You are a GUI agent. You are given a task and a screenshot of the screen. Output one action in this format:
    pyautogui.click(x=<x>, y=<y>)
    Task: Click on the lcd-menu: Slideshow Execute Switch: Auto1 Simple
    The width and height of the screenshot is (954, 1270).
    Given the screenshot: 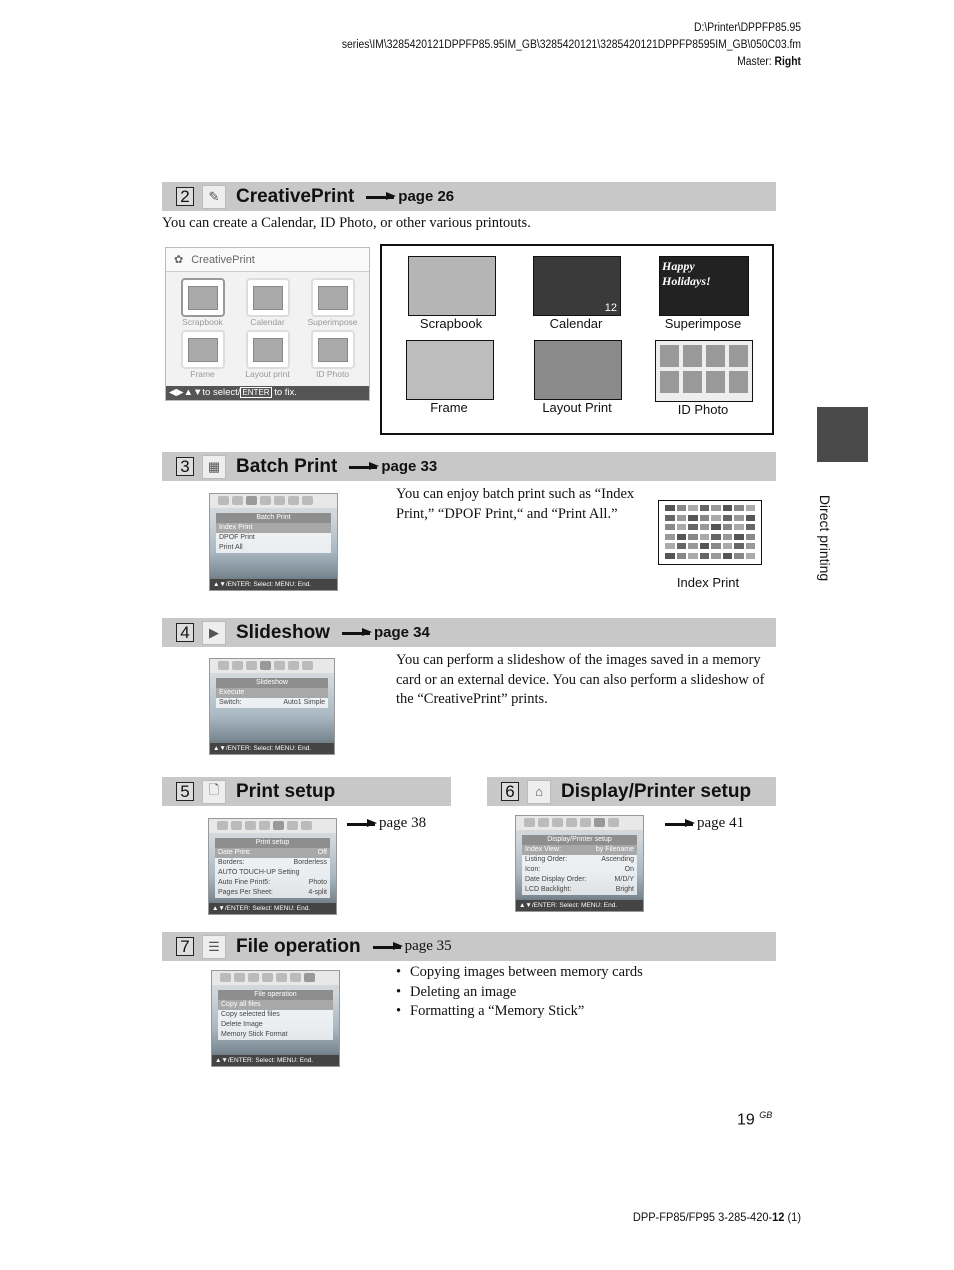 What is the action you would take?
    pyautogui.click(x=272, y=693)
    